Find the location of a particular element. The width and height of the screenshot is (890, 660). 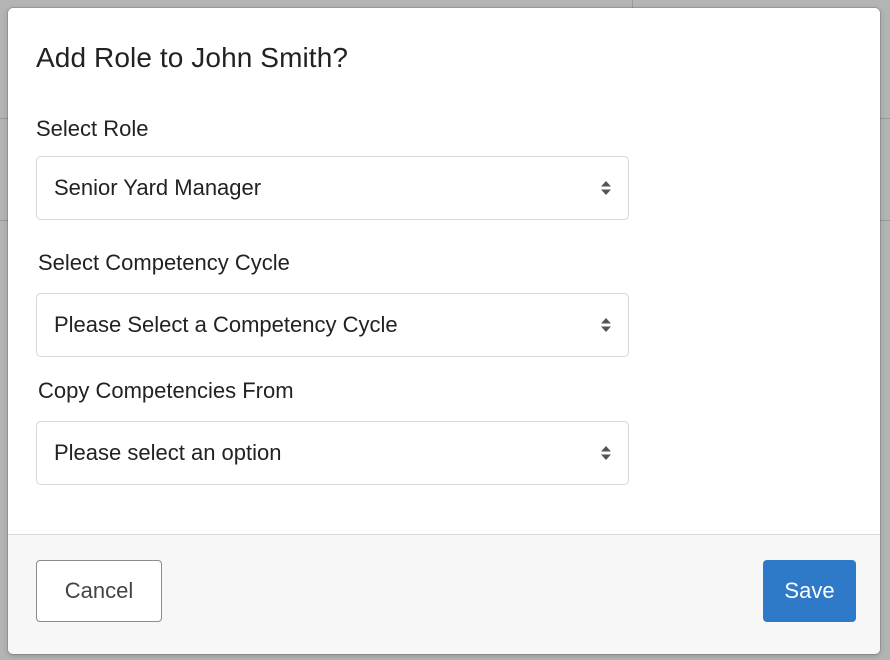

cancel-button: Cancel is located at coordinates (99, 591).